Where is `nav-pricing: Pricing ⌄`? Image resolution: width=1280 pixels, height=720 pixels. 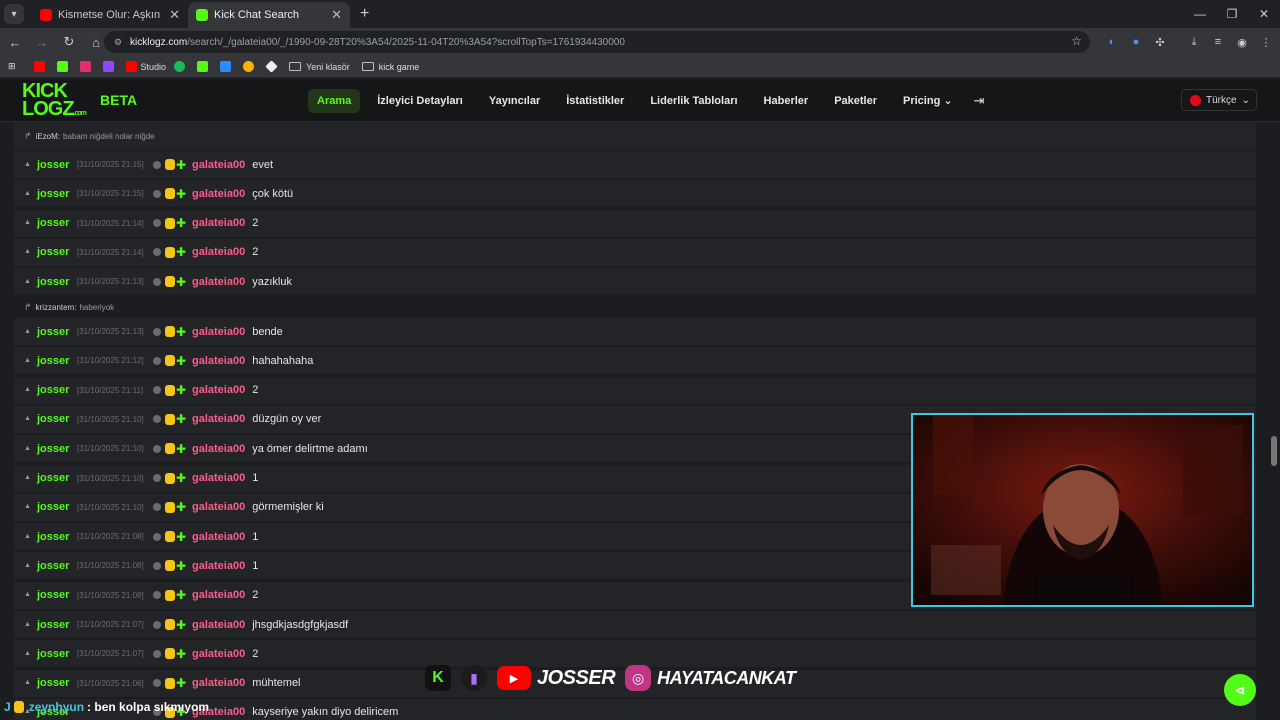 nav-pricing: Pricing ⌄ is located at coordinates (928, 100).